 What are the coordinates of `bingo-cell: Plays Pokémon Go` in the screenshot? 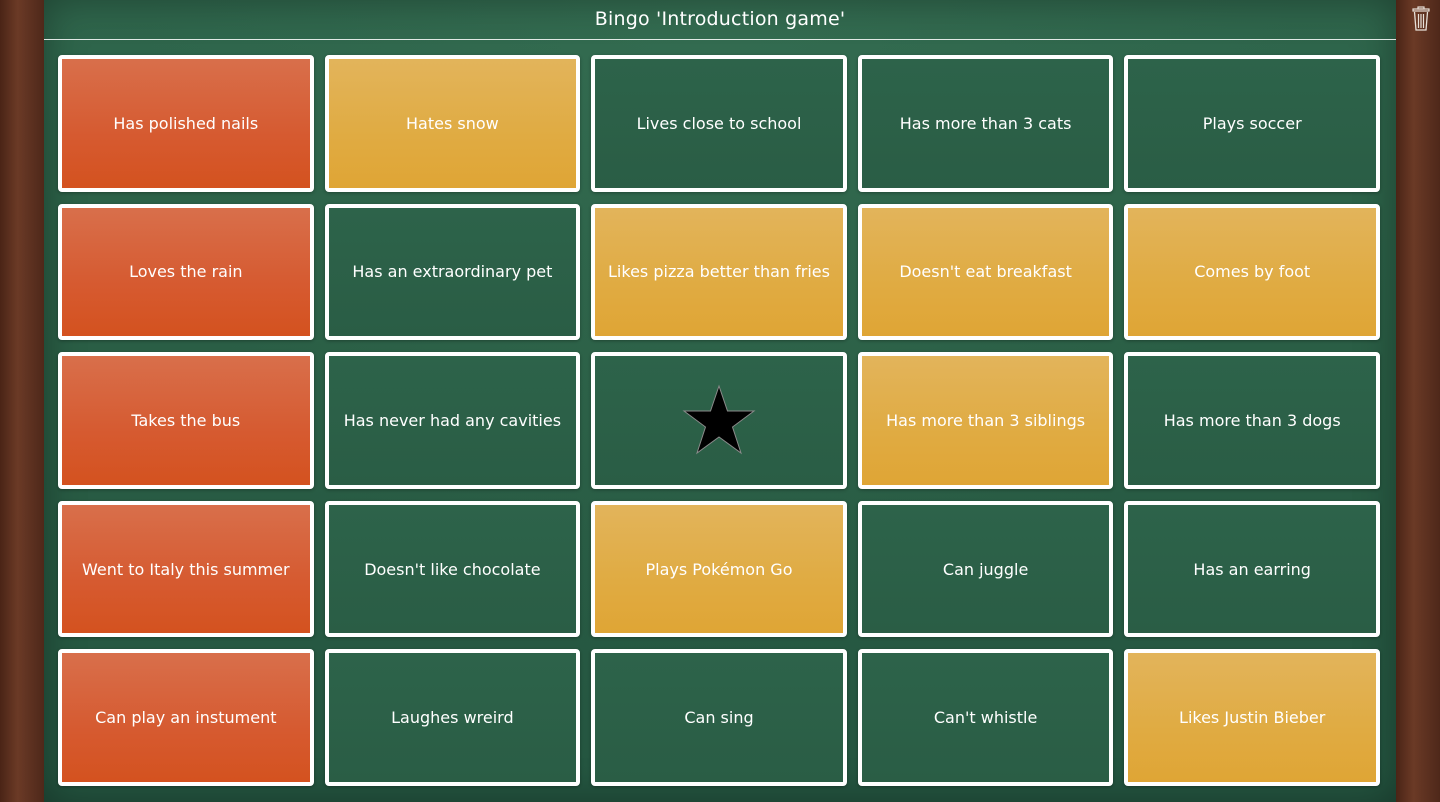 It's located at (719, 569).